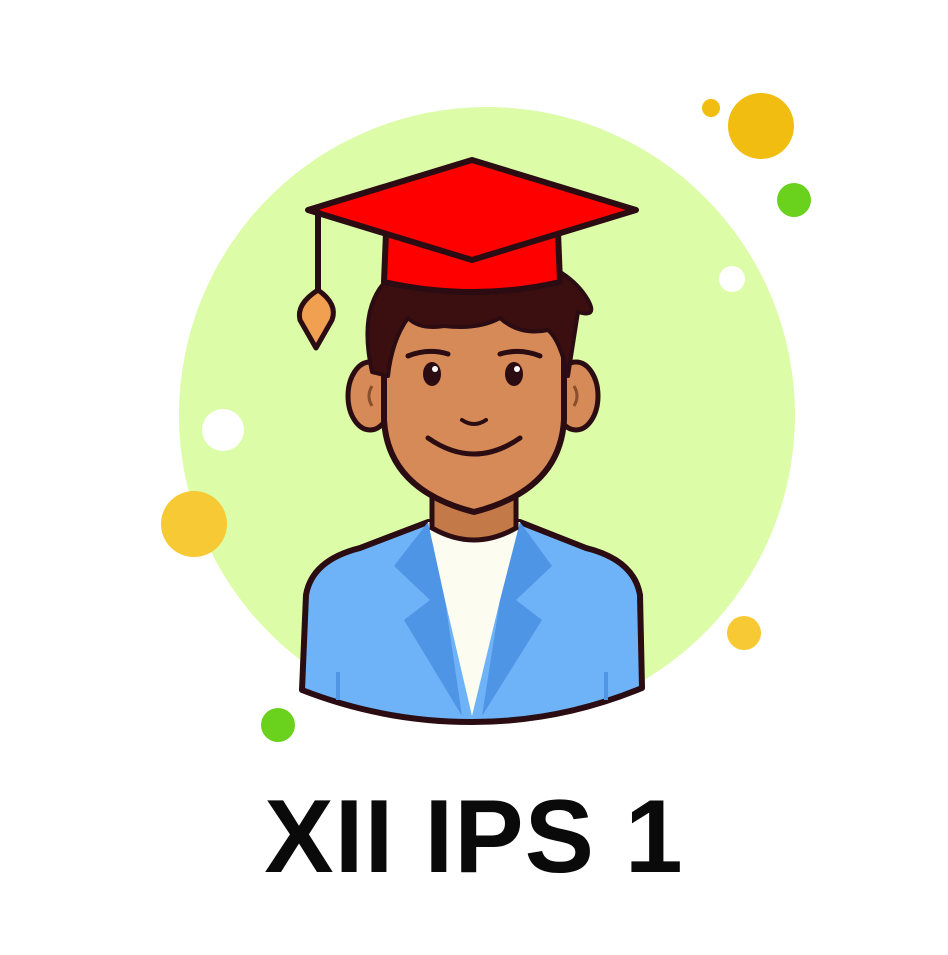  What do you see at coordinates (794, 200) in the screenshot?
I see `decor-dot-green-top` at bounding box center [794, 200].